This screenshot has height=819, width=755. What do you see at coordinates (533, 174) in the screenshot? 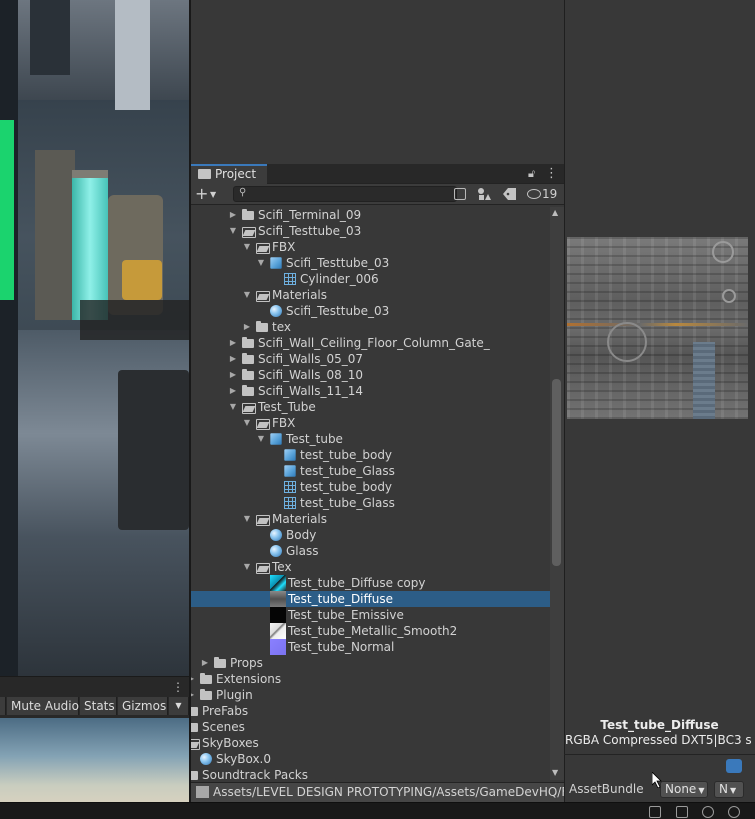
I see `lock-icon: 🔓︎` at bounding box center [533, 174].